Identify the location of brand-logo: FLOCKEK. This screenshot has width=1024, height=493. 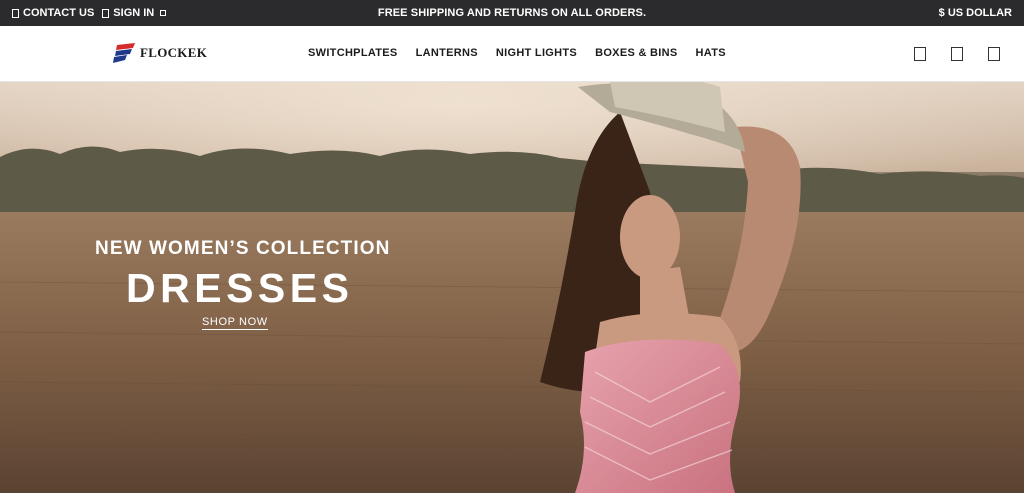
(160, 53).